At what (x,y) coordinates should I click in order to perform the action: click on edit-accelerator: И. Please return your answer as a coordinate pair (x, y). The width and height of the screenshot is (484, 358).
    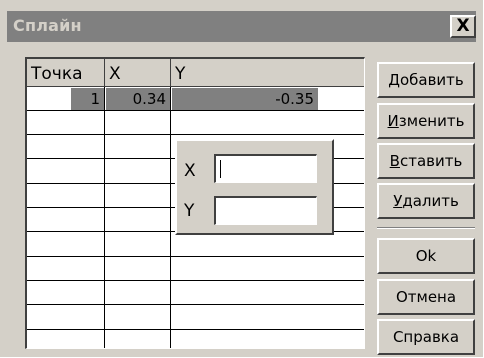
    Looking at the image, I should click on (393, 121).